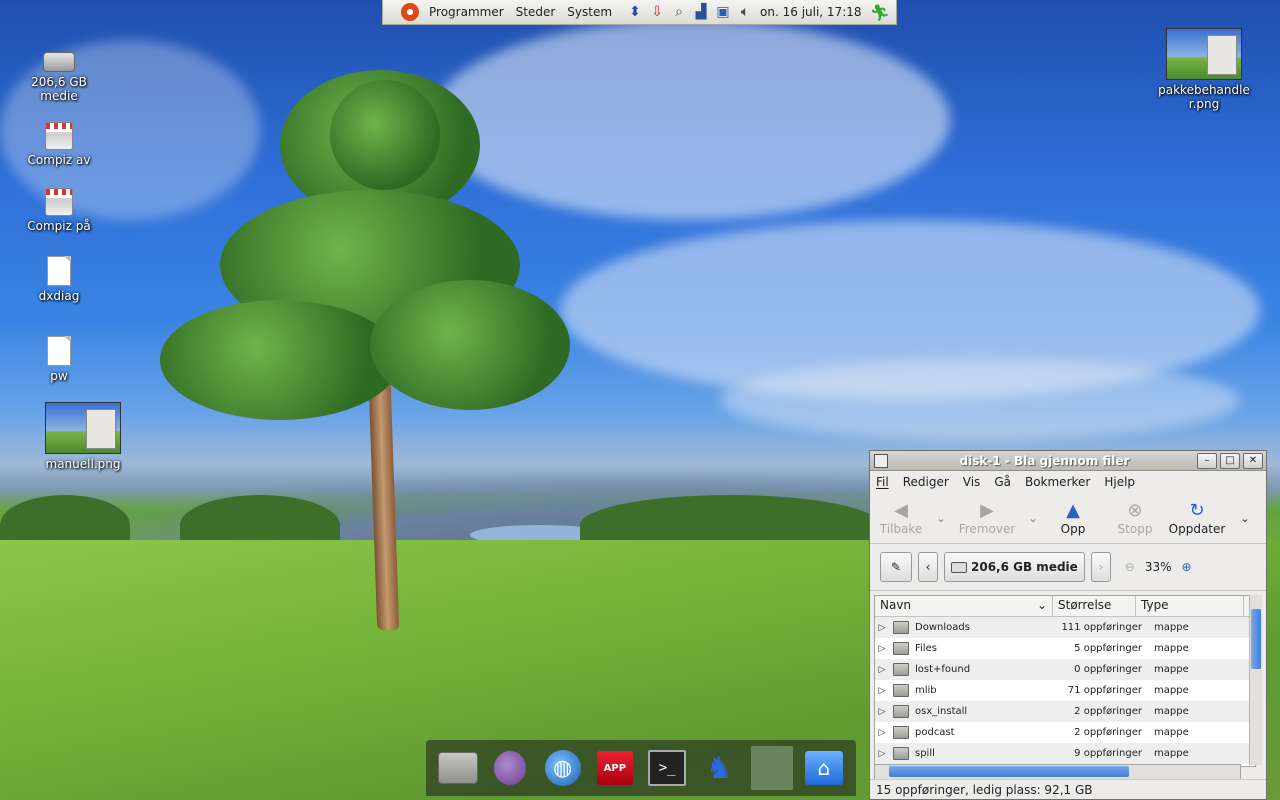  What do you see at coordinates (1065, 753) in the screenshot?
I see `table-row: ▷ spill 9 oppføringer mappe` at bounding box center [1065, 753].